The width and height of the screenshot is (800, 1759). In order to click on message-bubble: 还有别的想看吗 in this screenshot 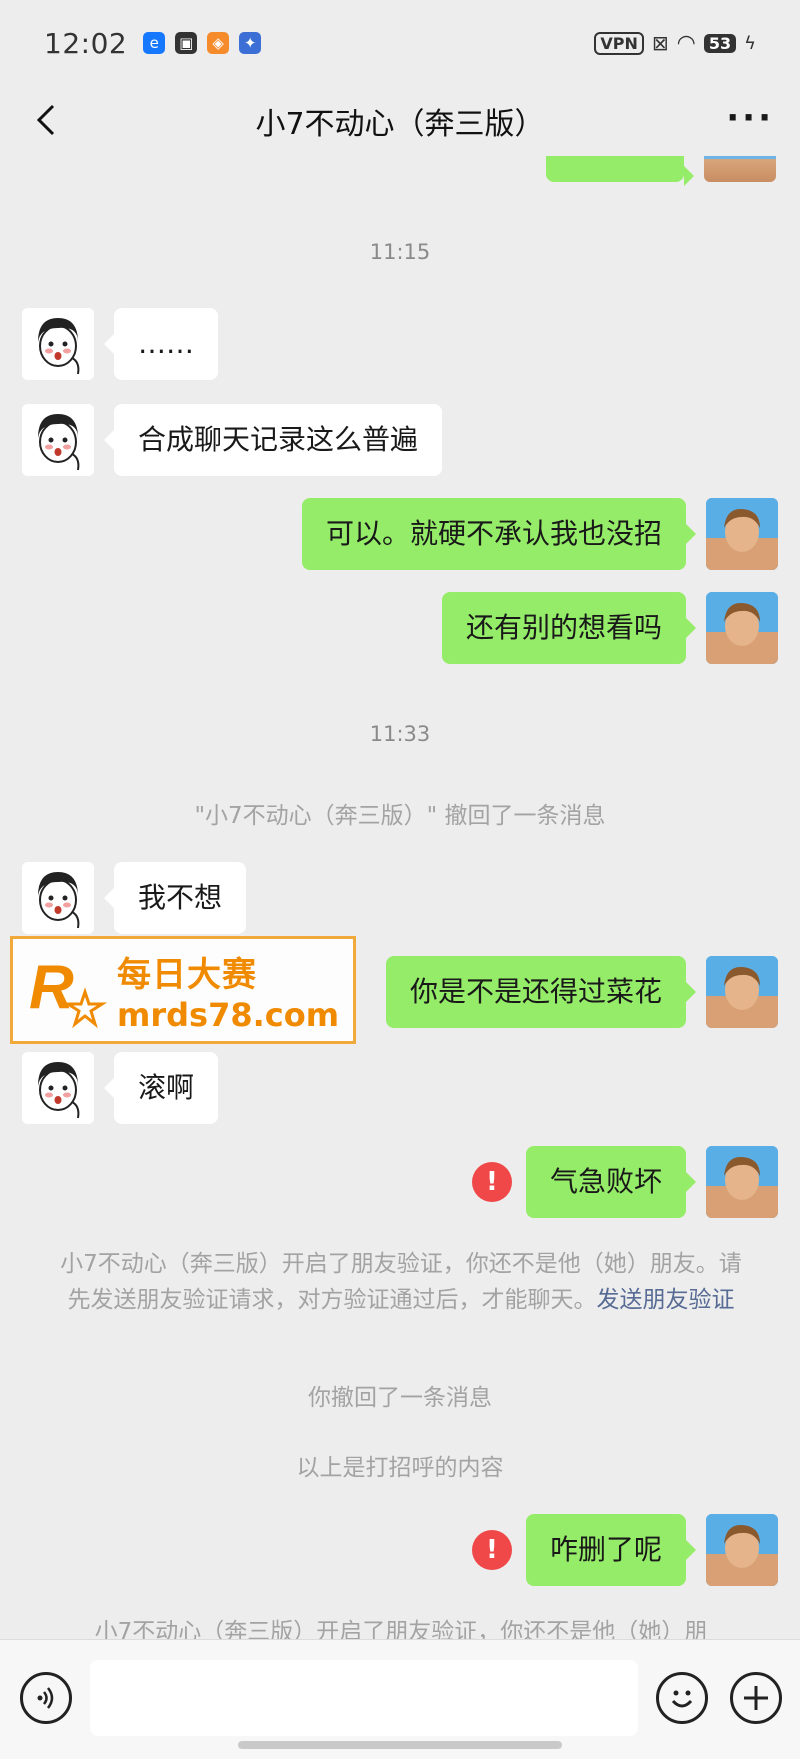, I will do `click(569, 628)`.